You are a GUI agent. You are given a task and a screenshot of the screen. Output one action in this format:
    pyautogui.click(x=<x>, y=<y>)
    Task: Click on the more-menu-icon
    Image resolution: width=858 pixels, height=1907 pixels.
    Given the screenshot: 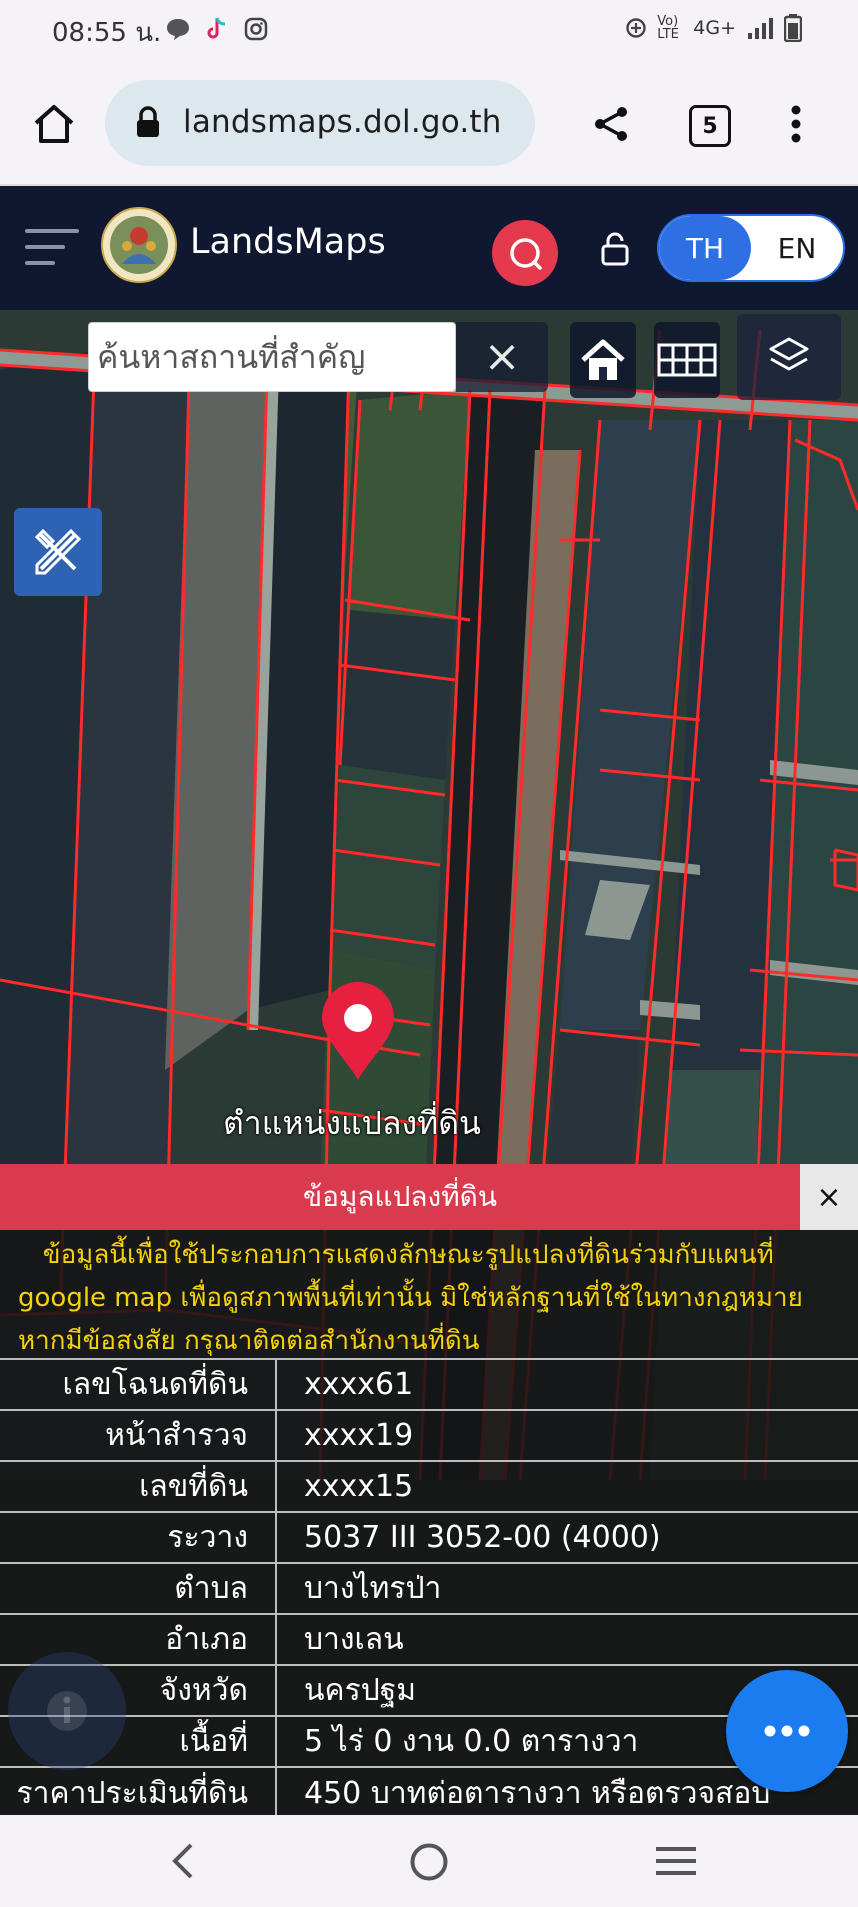 What is the action you would take?
    pyautogui.click(x=796, y=124)
    